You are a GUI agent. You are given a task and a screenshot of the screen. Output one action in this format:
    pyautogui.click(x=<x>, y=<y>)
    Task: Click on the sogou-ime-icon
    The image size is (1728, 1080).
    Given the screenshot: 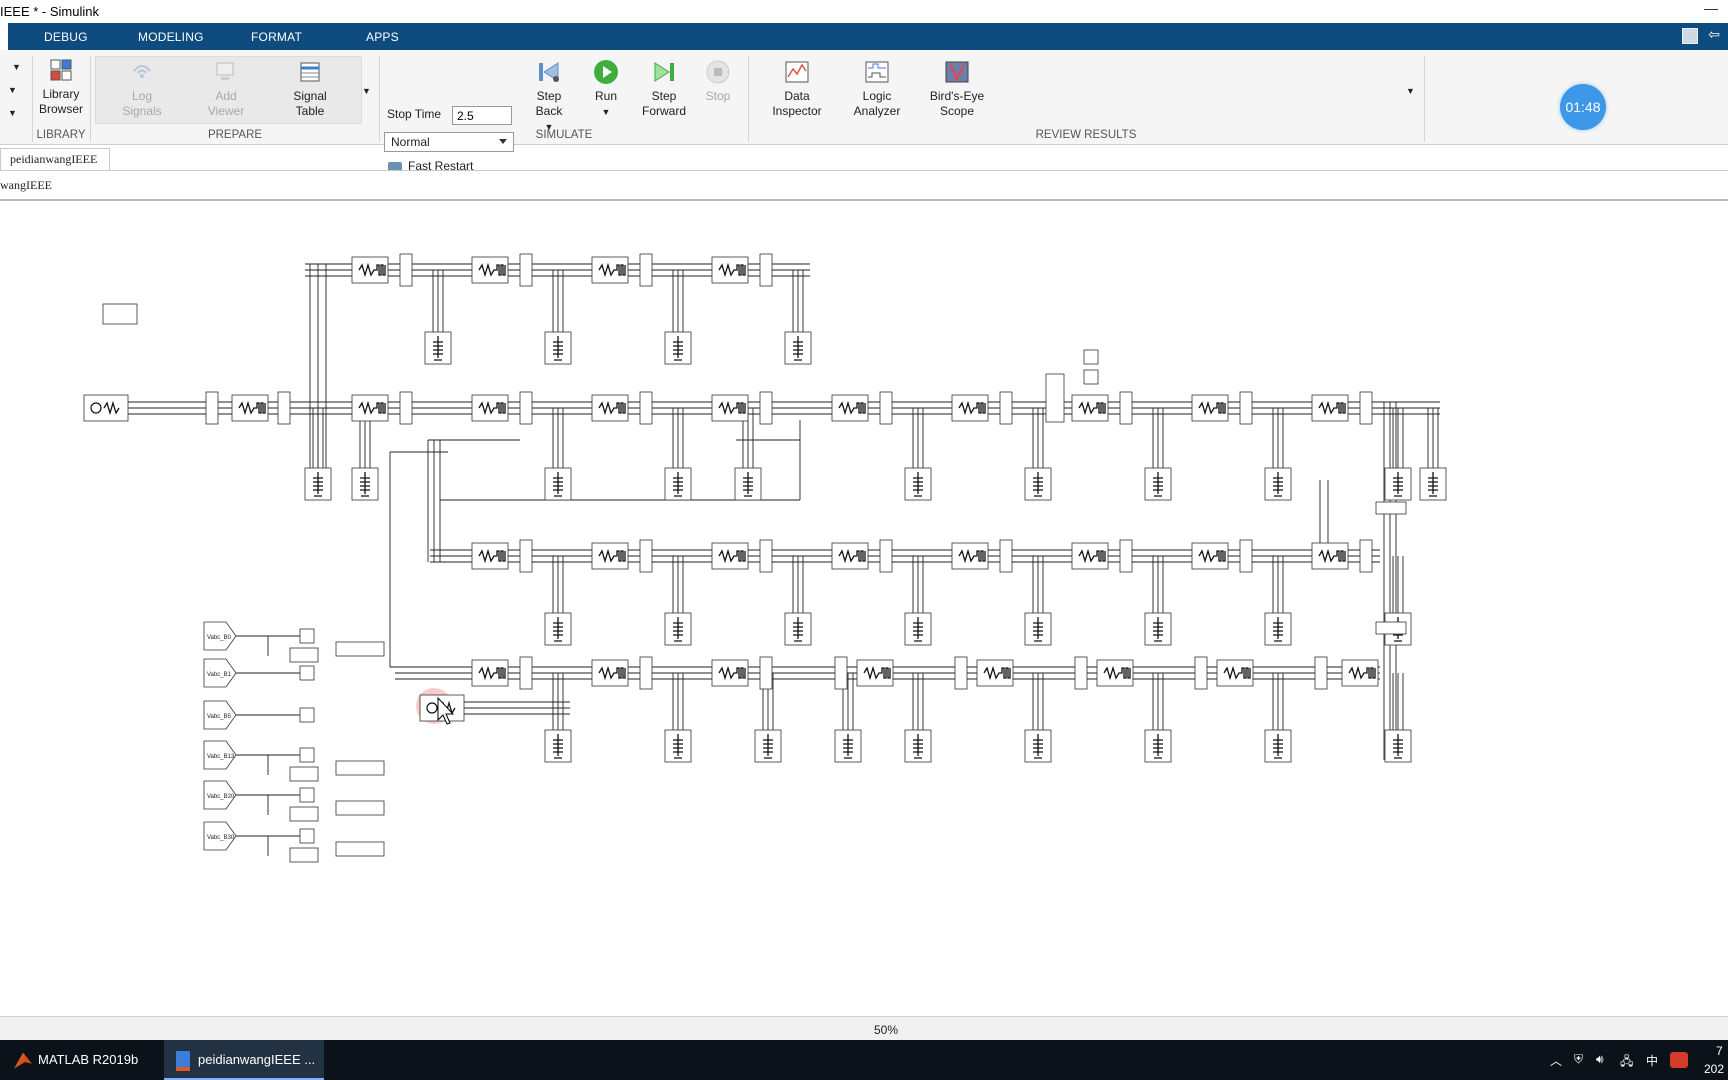 What is the action you would take?
    pyautogui.click(x=1679, y=1060)
    